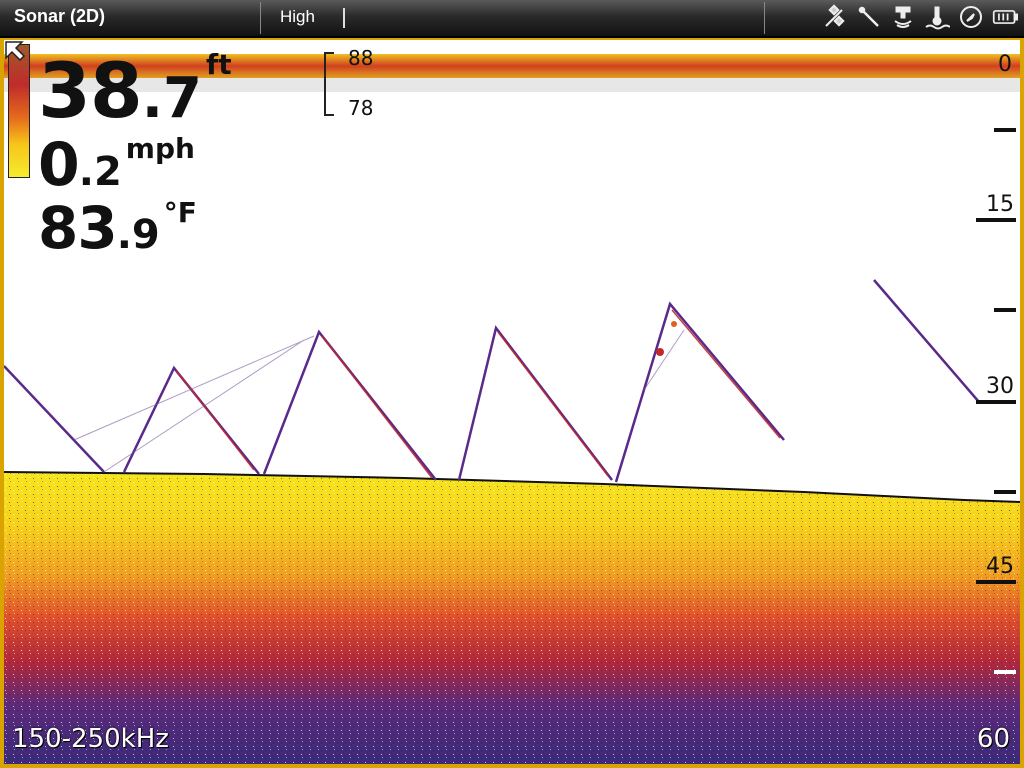 This screenshot has width=1024, height=768. Describe the element at coordinates (1000, 386) in the screenshot. I see `depth-scale-label: 30` at that location.